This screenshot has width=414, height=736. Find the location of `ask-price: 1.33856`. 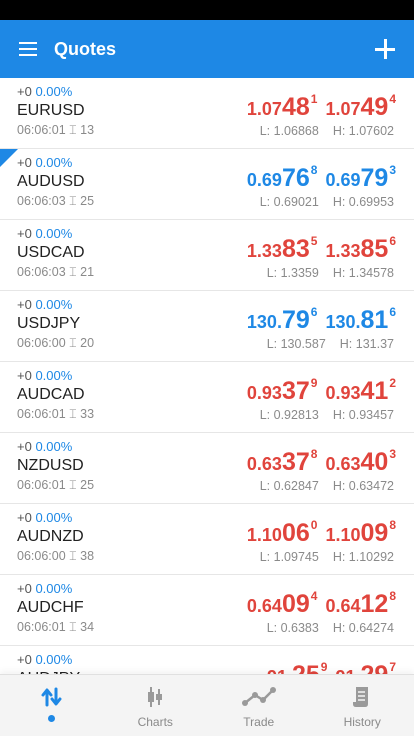

ask-price: 1.33856 is located at coordinates (360, 249).